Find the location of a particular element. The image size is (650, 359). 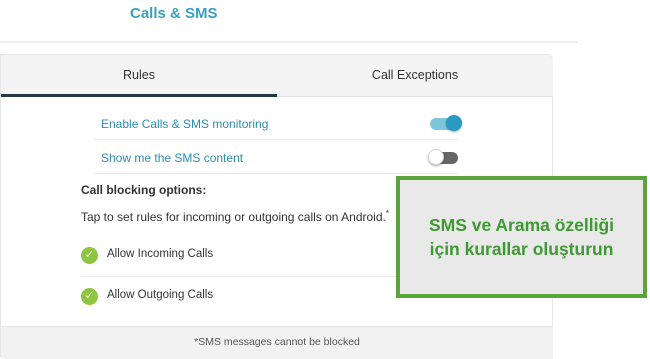

setting-row-sms-content: Show me the SMS content is located at coordinates (276, 158).